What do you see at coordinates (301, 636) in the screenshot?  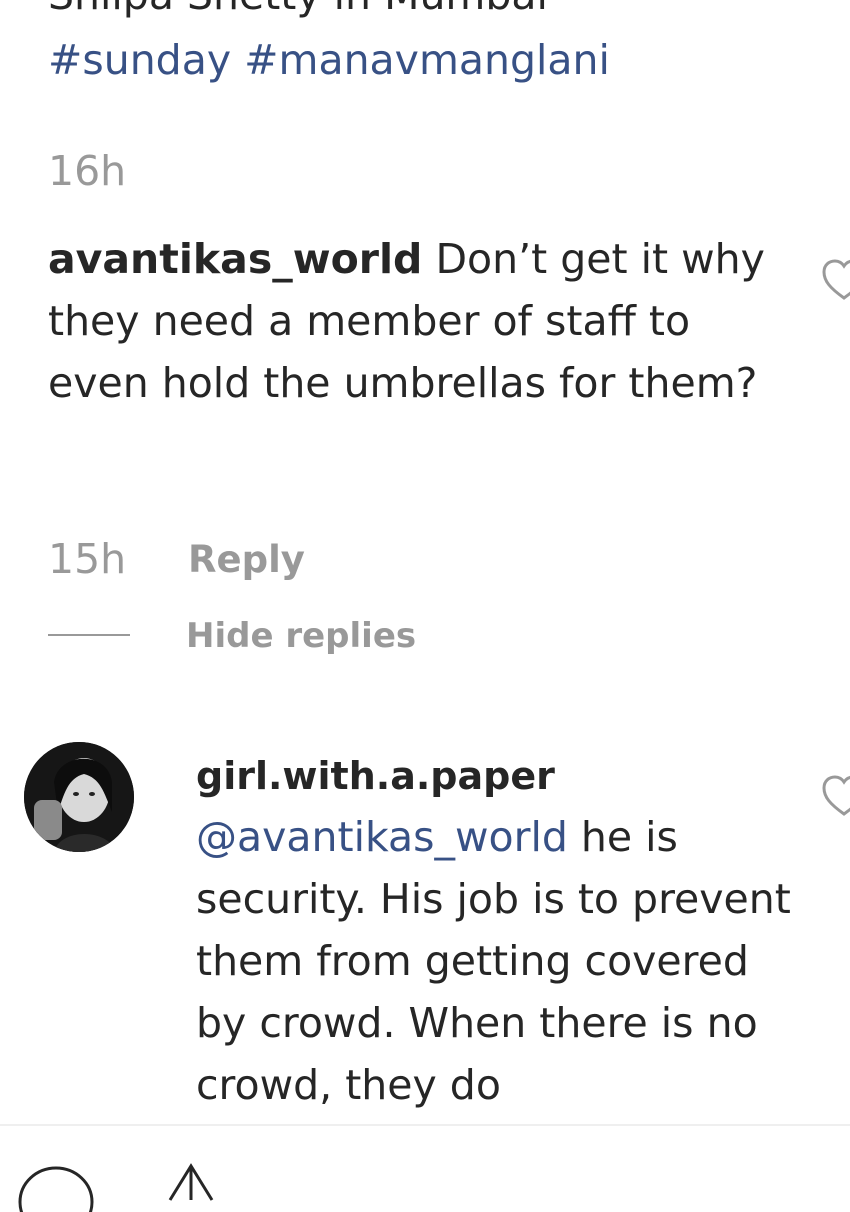 I see `hide-replies-button: Hide replies` at bounding box center [301, 636].